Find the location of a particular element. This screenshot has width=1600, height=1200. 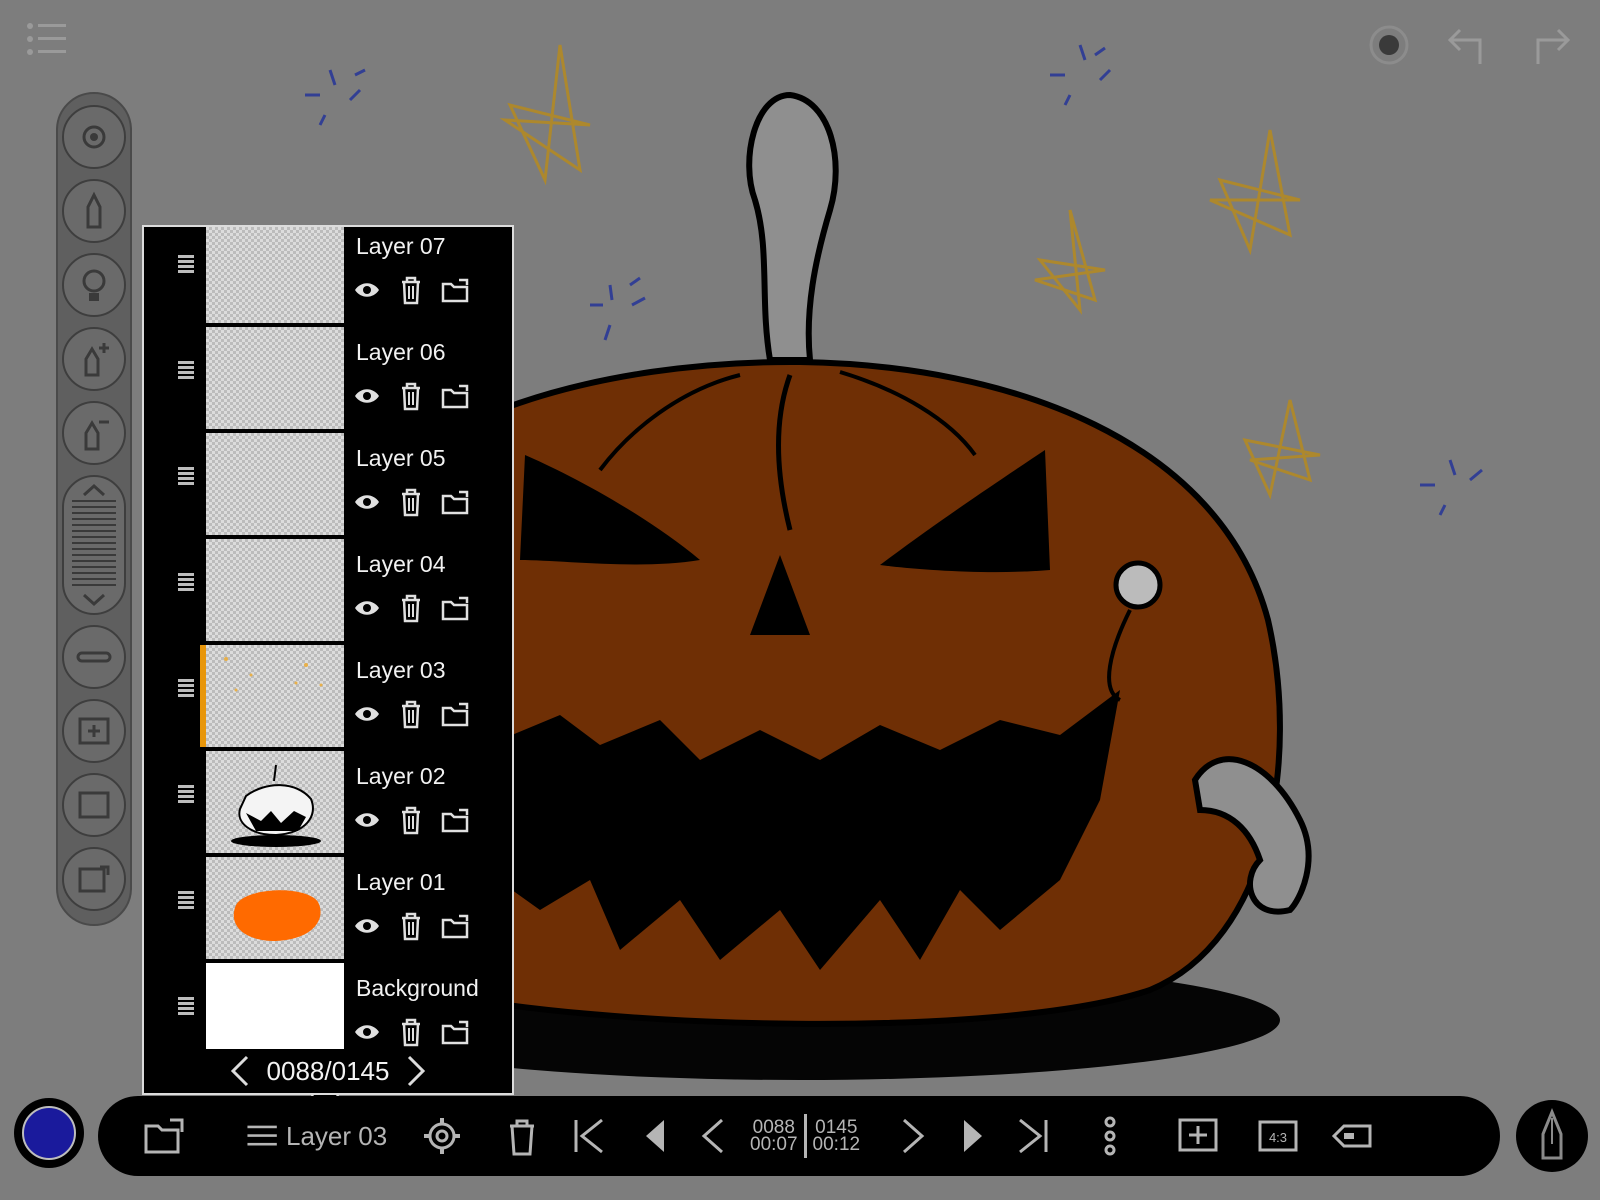

top-right-toolbar is located at coordinates (1469, 45).